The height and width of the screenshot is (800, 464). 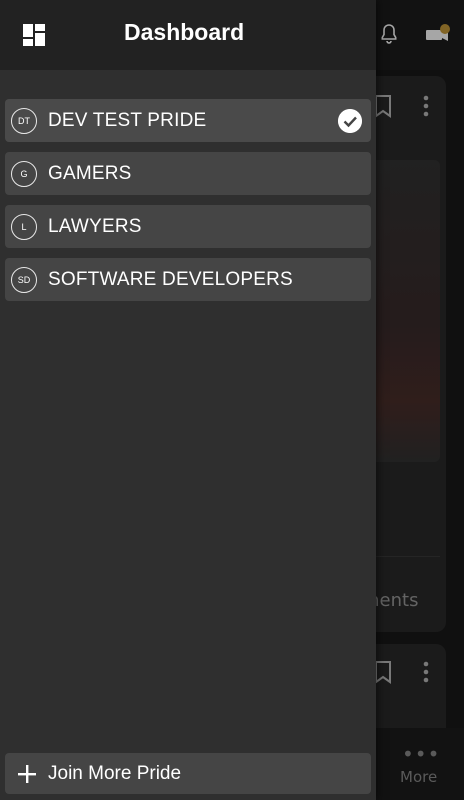 What do you see at coordinates (24, 279) in the screenshot?
I see `pride-avatar: SD` at bounding box center [24, 279].